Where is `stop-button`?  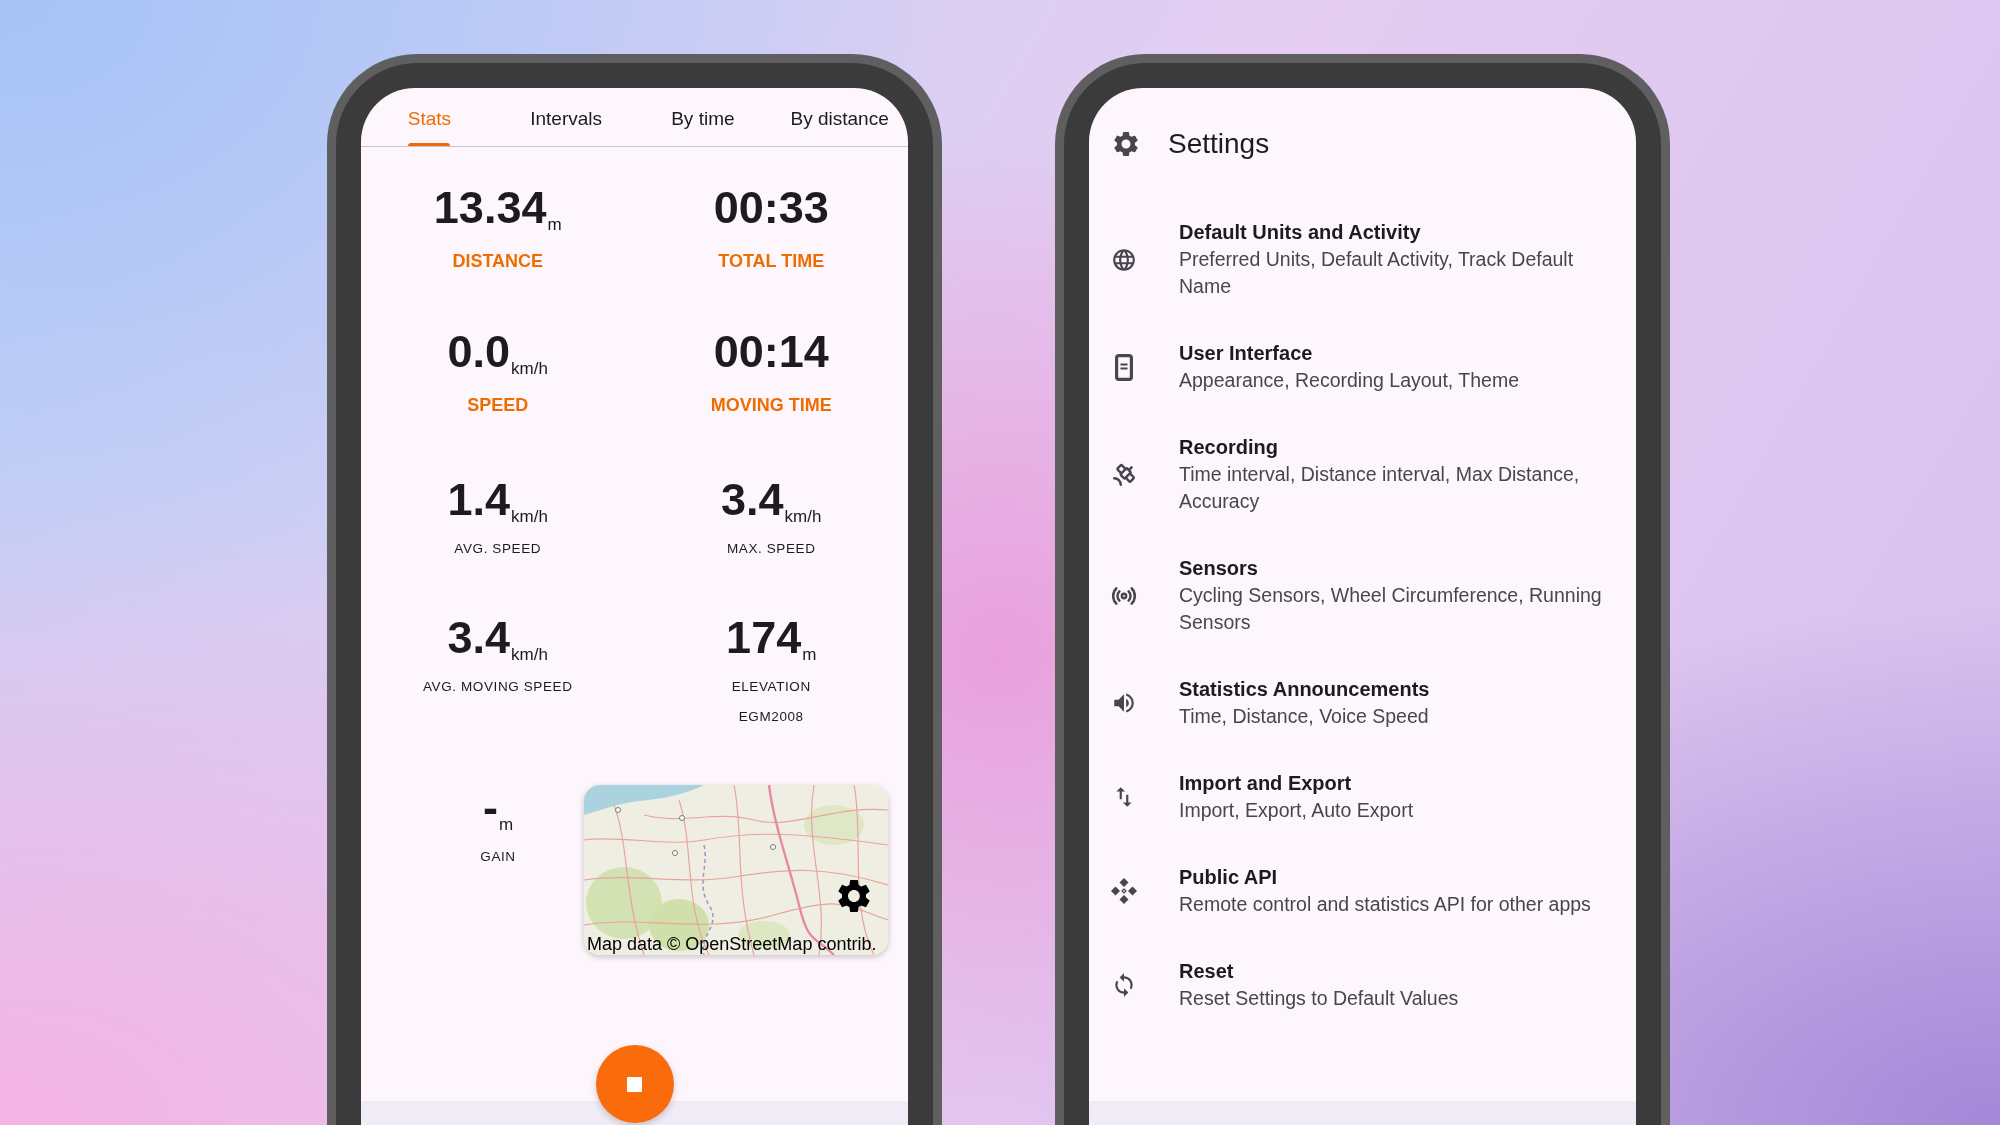 stop-button is located at coordinates (634, 1084).